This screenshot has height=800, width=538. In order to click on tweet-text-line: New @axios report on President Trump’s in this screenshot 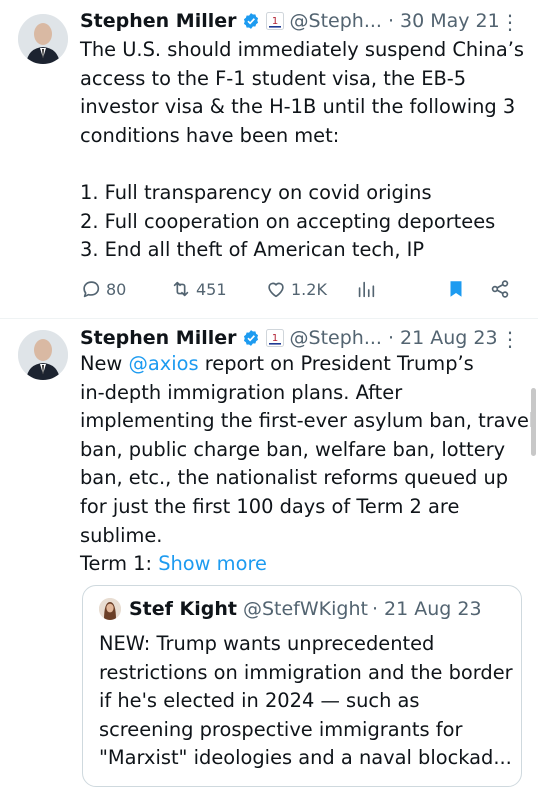, I will do `click(300, 364)`.